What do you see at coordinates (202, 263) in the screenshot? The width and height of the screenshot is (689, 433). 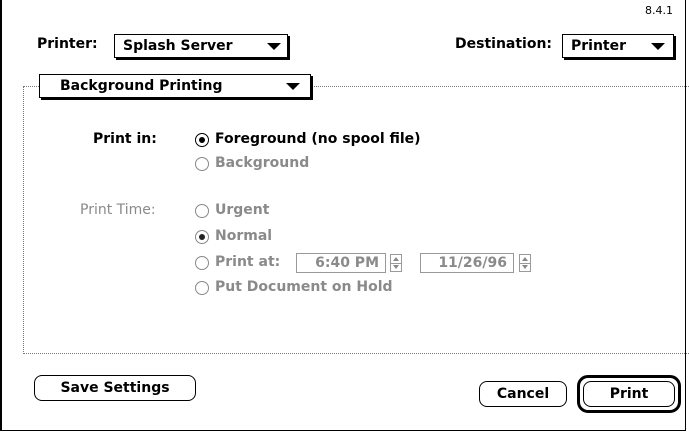 I see `radio-print-at` at bounding box center [202, 263].